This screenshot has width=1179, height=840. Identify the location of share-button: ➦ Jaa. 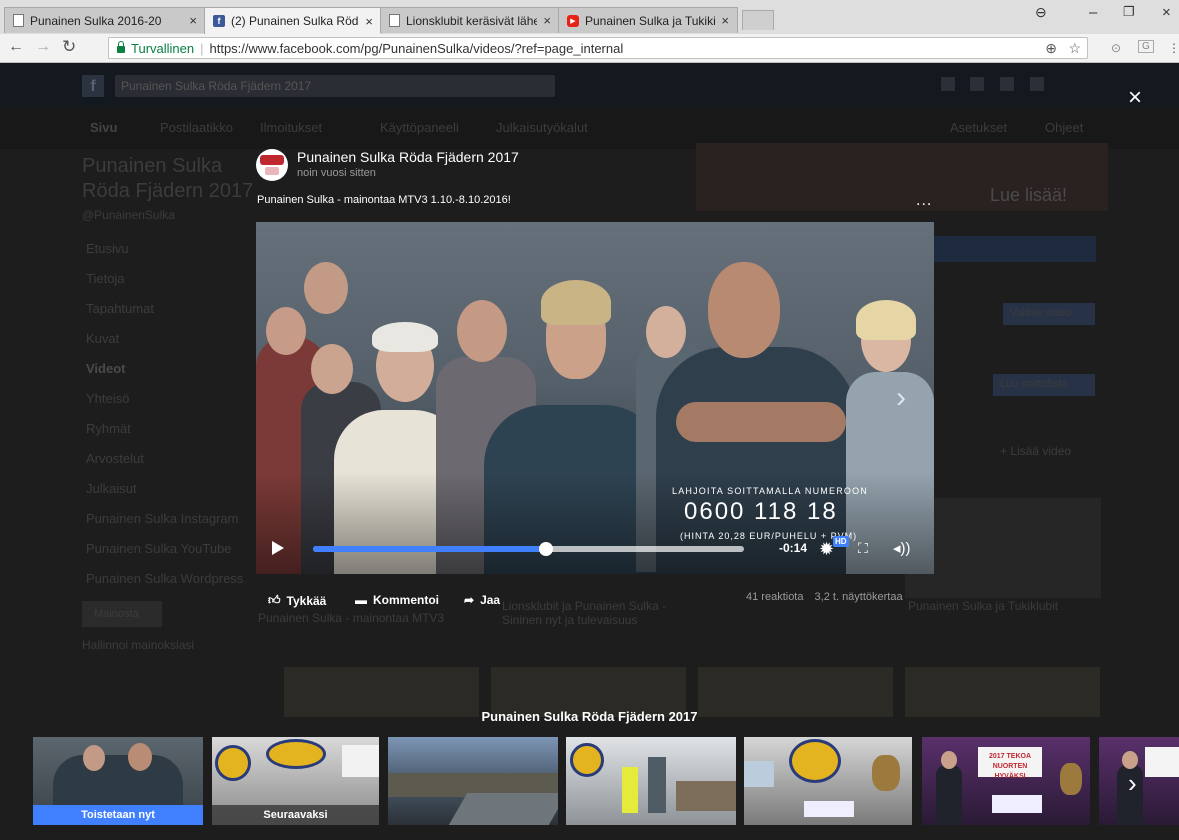
(482, 600).